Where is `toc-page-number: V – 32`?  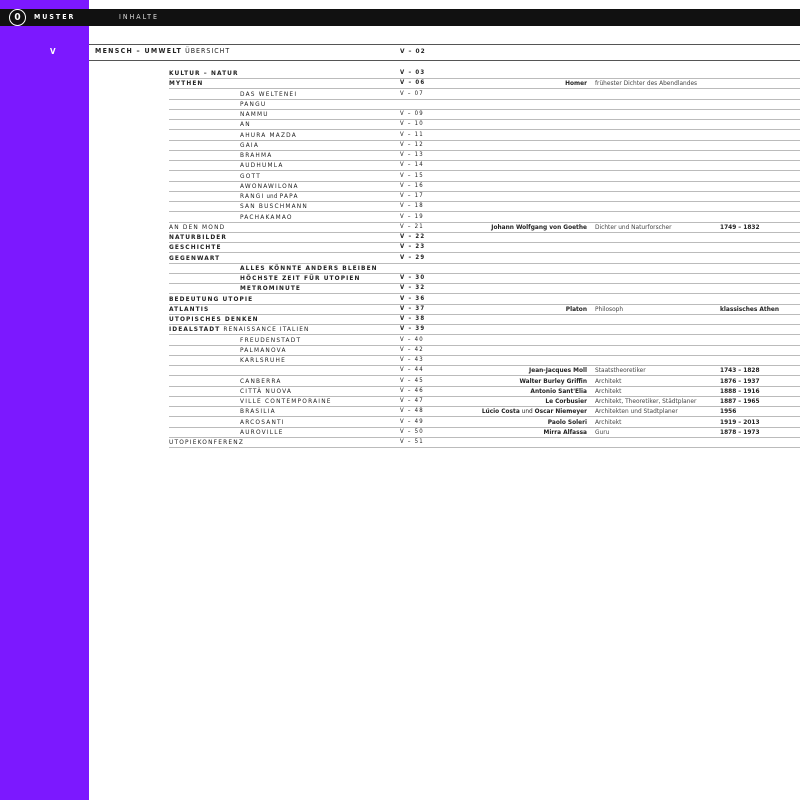 toc-page-number: V – 32 is located at coordinates (413, 288).